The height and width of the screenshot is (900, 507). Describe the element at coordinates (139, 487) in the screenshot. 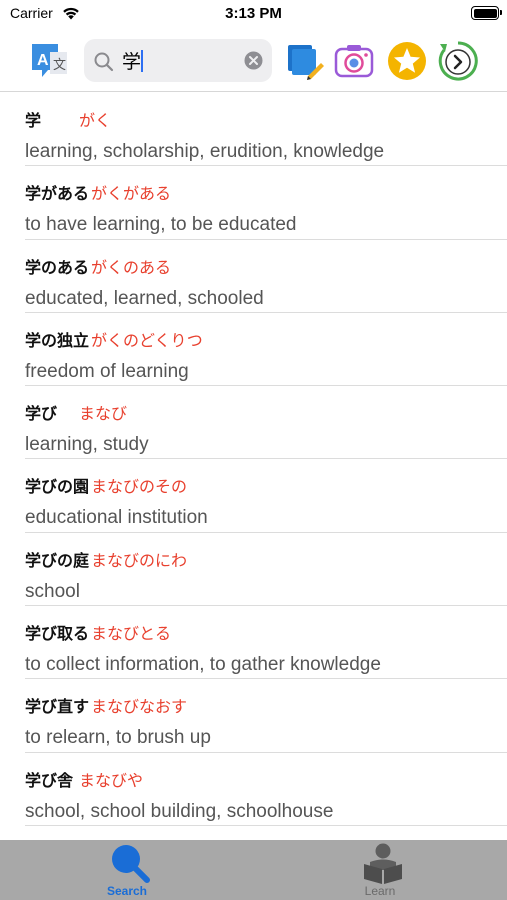

I see `entry-reading: まなびのその` at that location.